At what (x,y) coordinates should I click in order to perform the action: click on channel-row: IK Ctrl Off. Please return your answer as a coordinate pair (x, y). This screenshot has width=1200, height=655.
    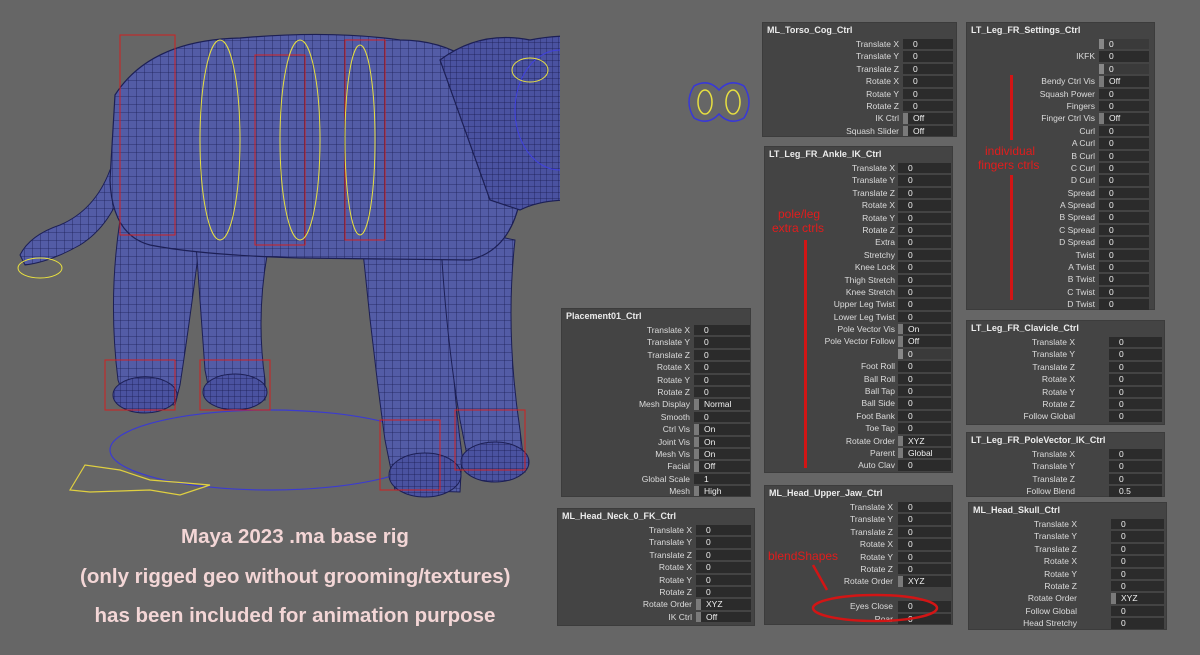
    Looking at the image, I should click on (656, 617).